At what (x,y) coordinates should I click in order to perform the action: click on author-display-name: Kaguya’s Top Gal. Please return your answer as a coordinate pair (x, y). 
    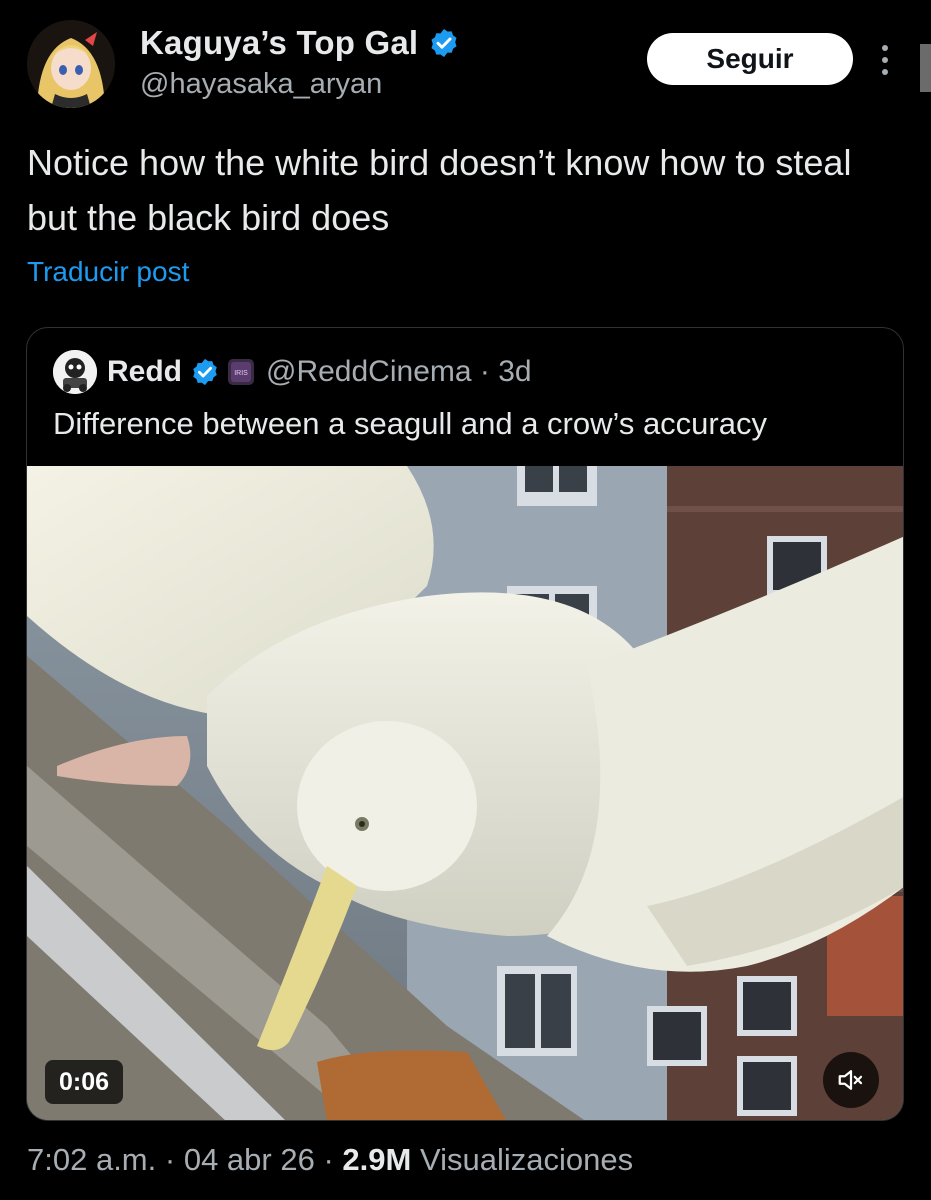
    Looking at the image, I should click on (279, 43).